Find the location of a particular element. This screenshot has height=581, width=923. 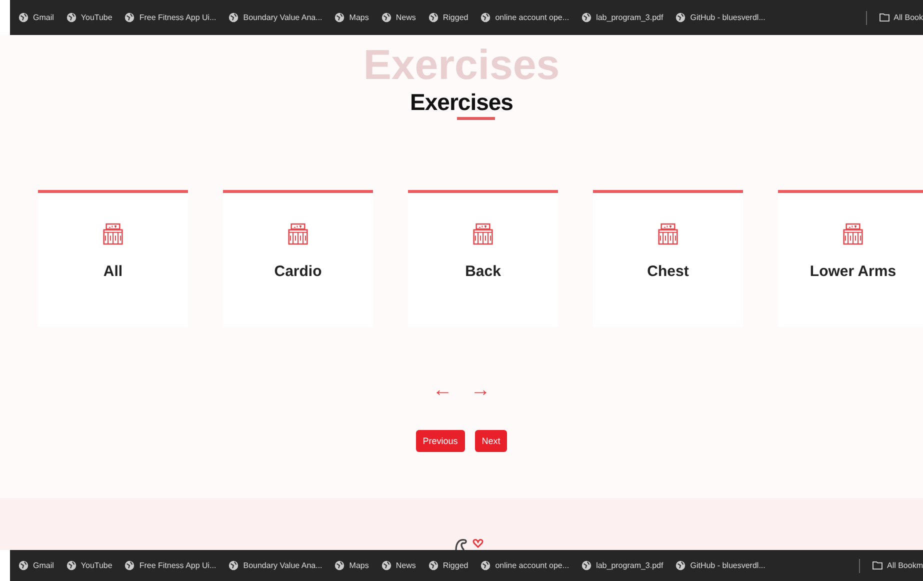

title-underline is located at coordinates (475, 118).